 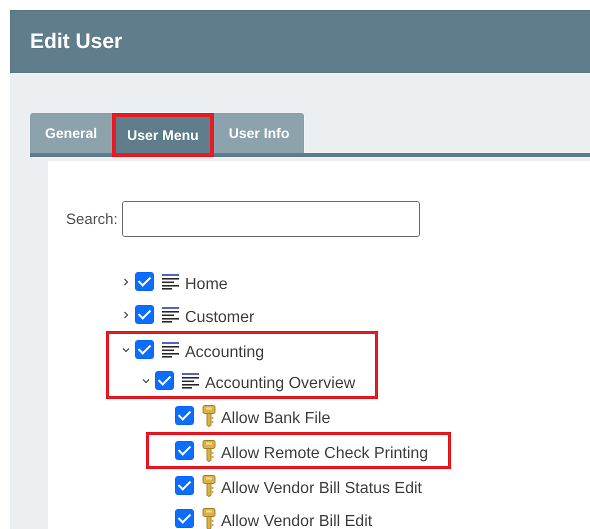 I want to click on tree-item-label: Allow Vendor Bill Edit, so click(x=296, y=520).